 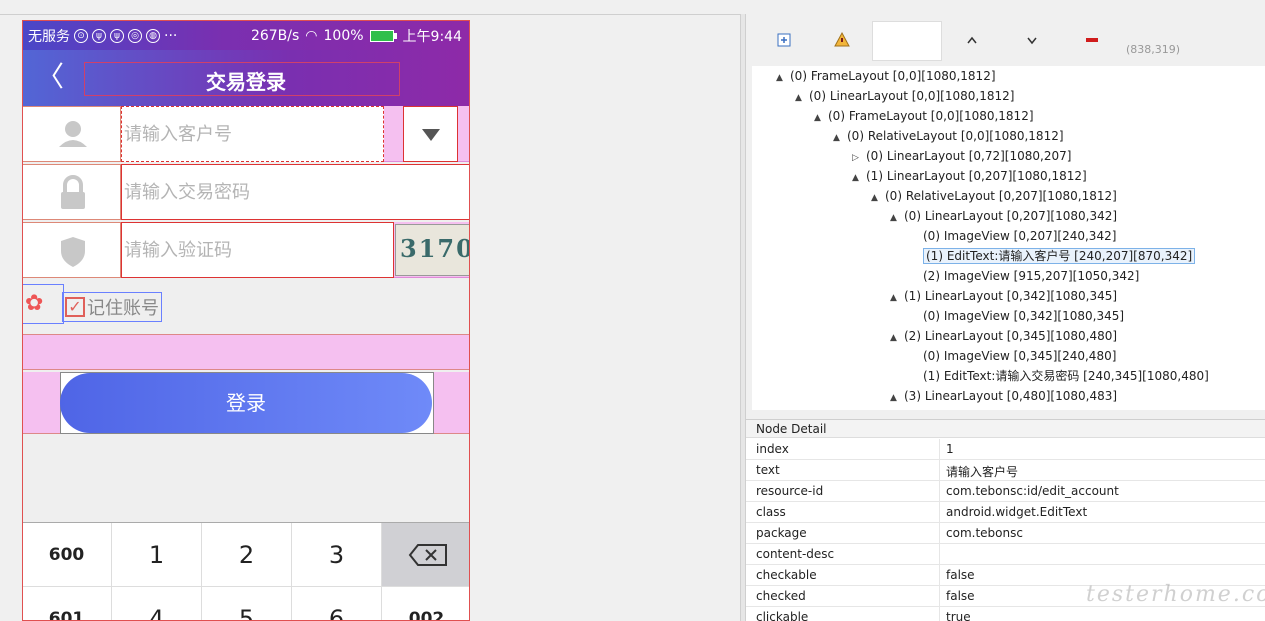 I want to click on previous-button, so click(x=972, y=40).